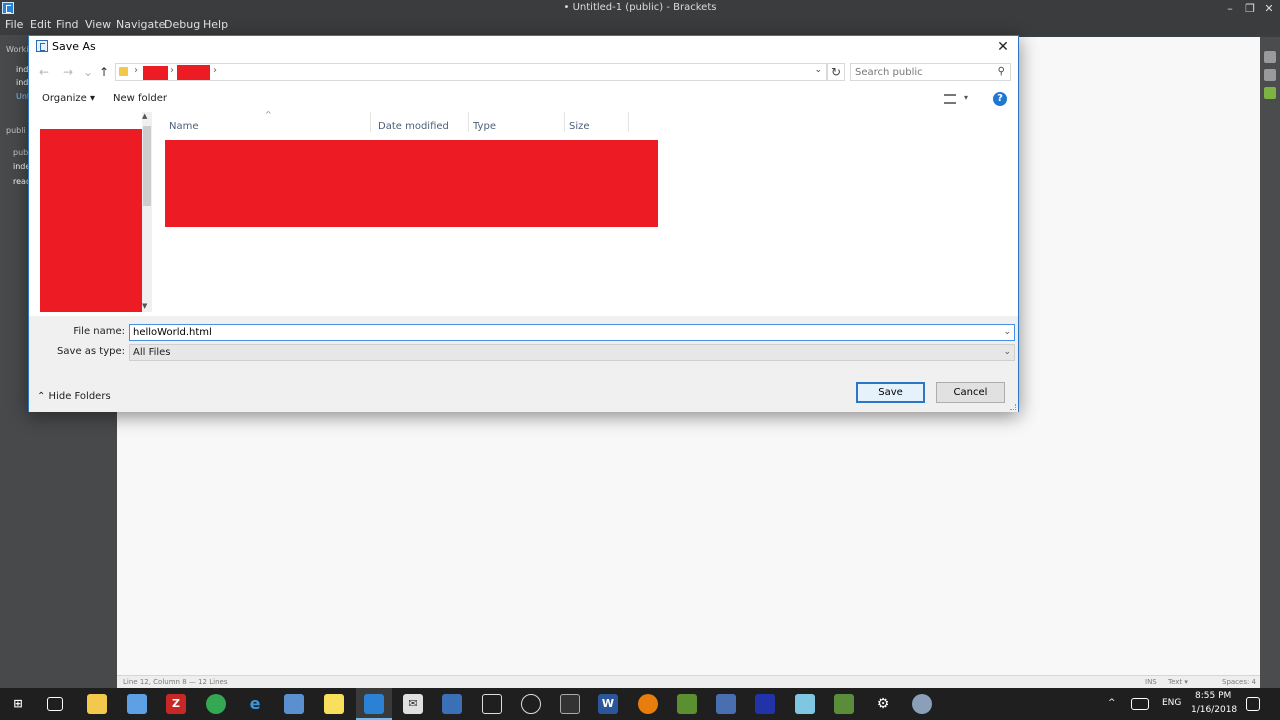  I want to click on steam-icon, so click(531, 704).